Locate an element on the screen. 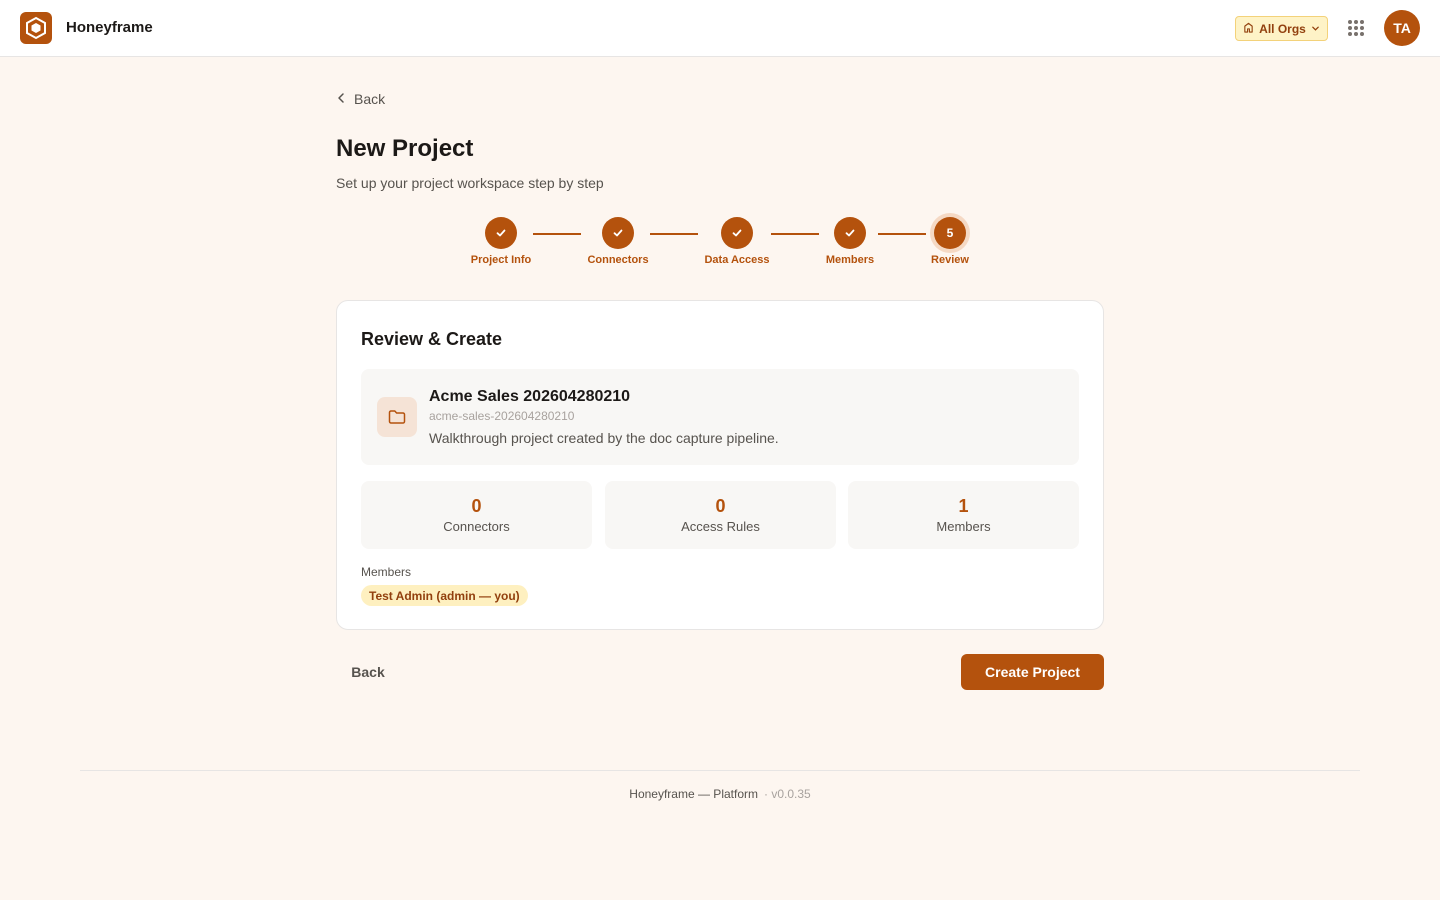 Image resolution: width=1440 pixels, height=900 pixels. step-data-access: Data Access is located at coordinates (737, 241).